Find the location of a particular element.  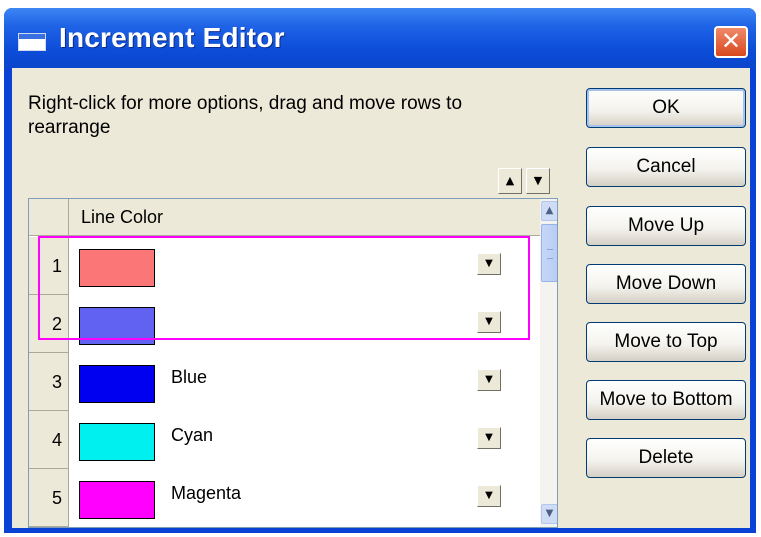

table-row: 2 ▼ is located at coordinates (284, 324).